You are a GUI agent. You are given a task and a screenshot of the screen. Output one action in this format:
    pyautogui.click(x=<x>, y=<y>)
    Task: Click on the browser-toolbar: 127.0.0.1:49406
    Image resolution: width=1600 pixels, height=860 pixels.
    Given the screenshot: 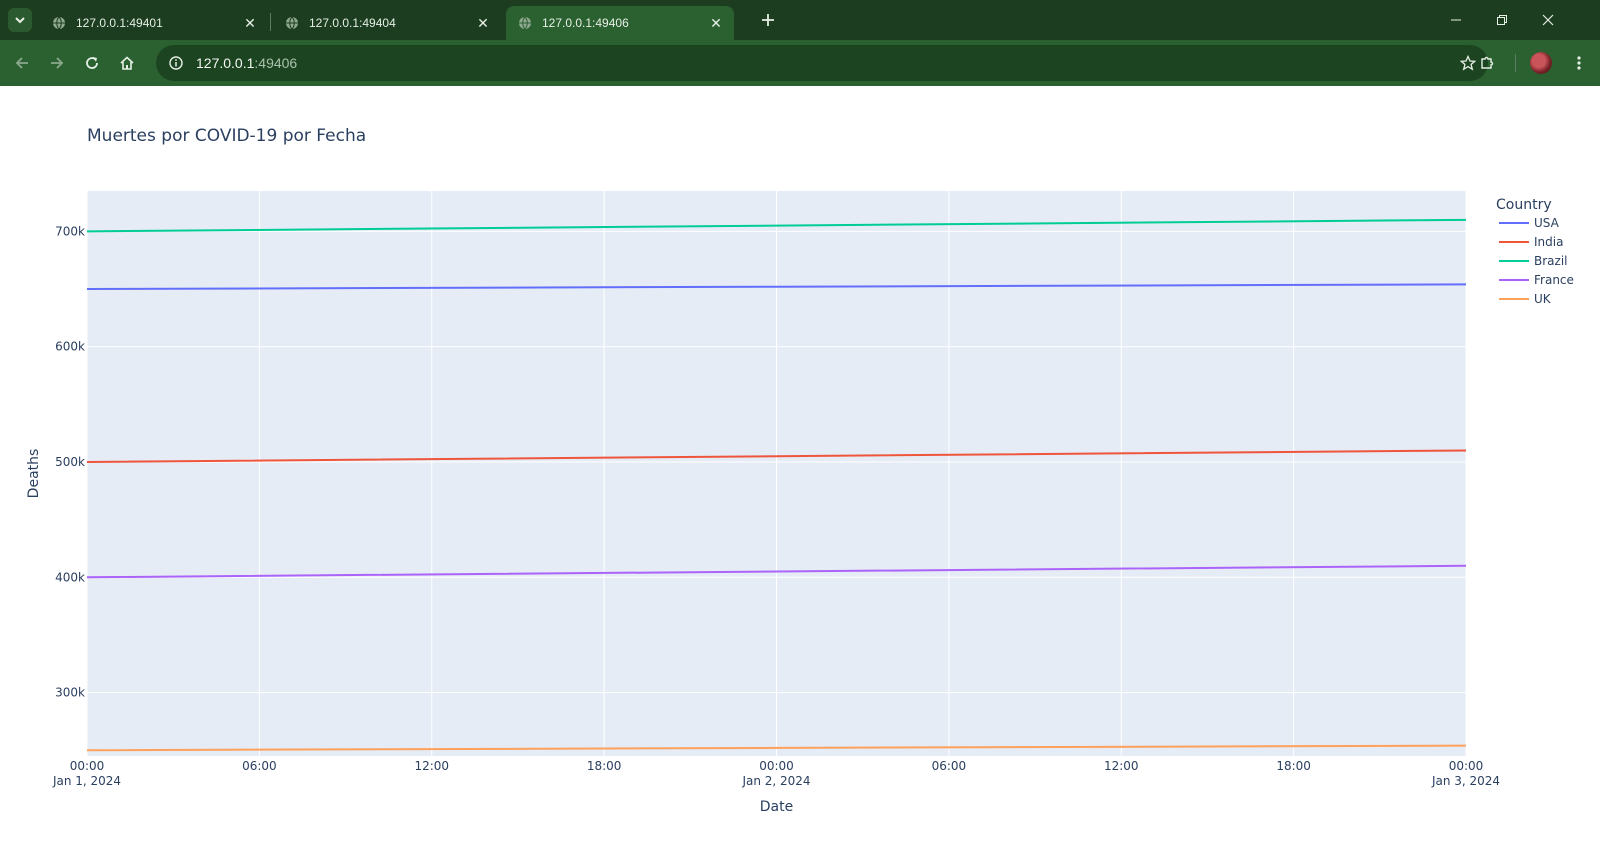 What is the action you would take?
    pyautogui.click(x=800, y=63)
    